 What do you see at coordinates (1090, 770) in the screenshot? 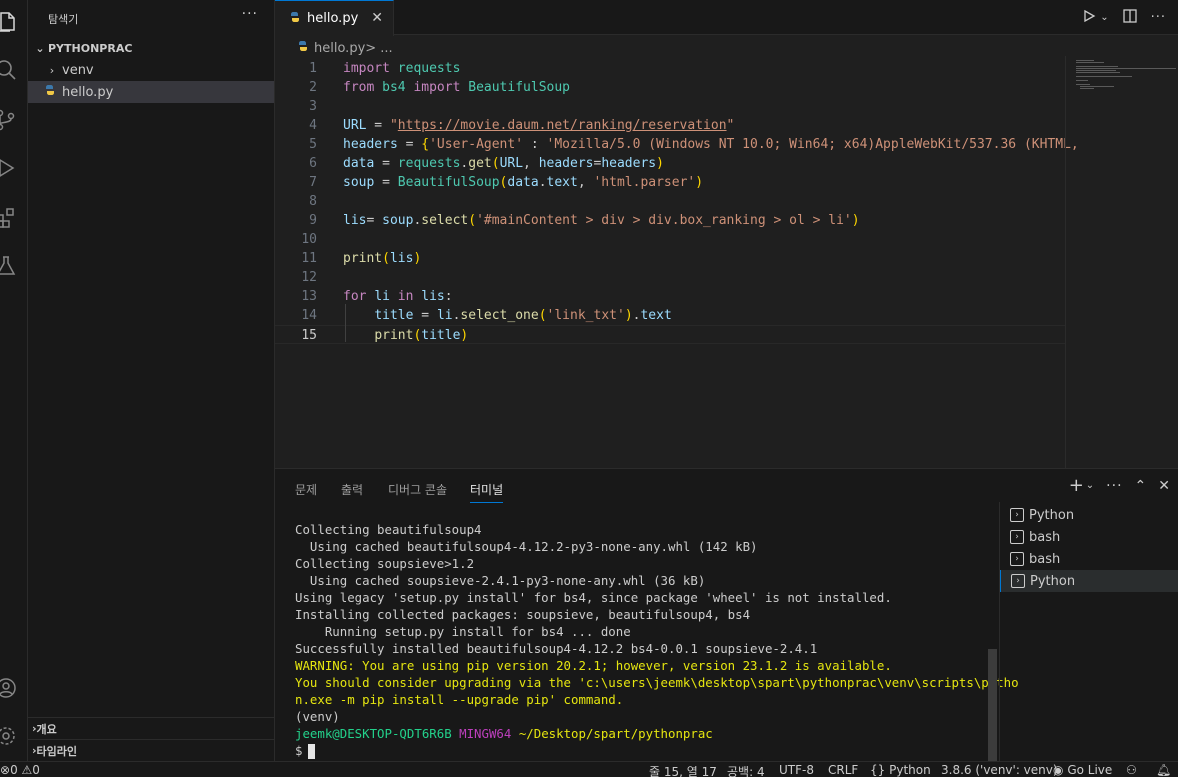
I see `golive-label: Go Live` at bounding box center [1090, 770].